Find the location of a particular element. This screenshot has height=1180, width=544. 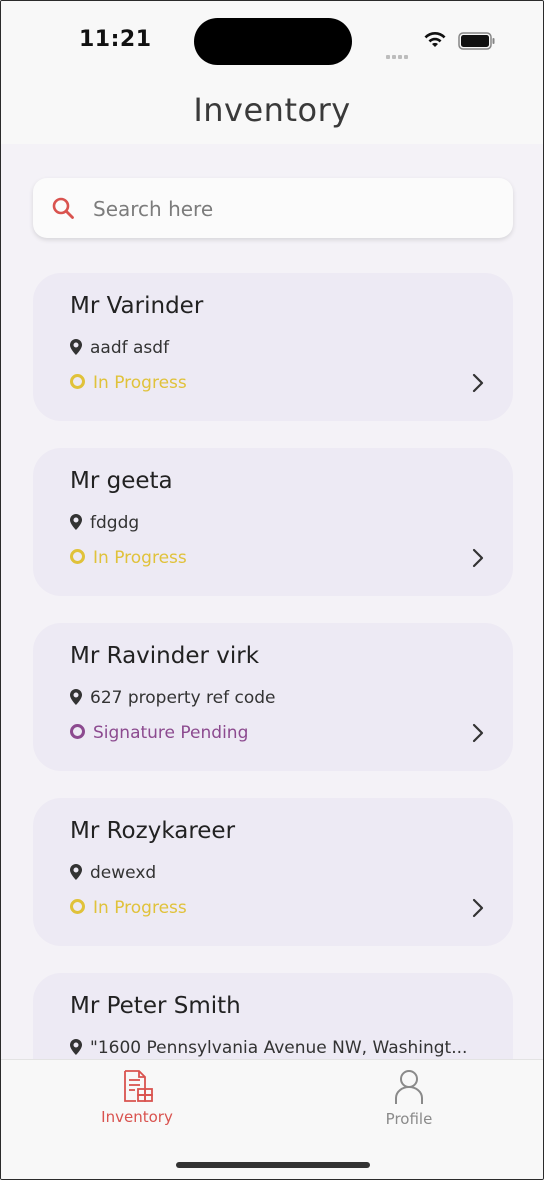

inventory-icon is located at coordinates (138, 1086).